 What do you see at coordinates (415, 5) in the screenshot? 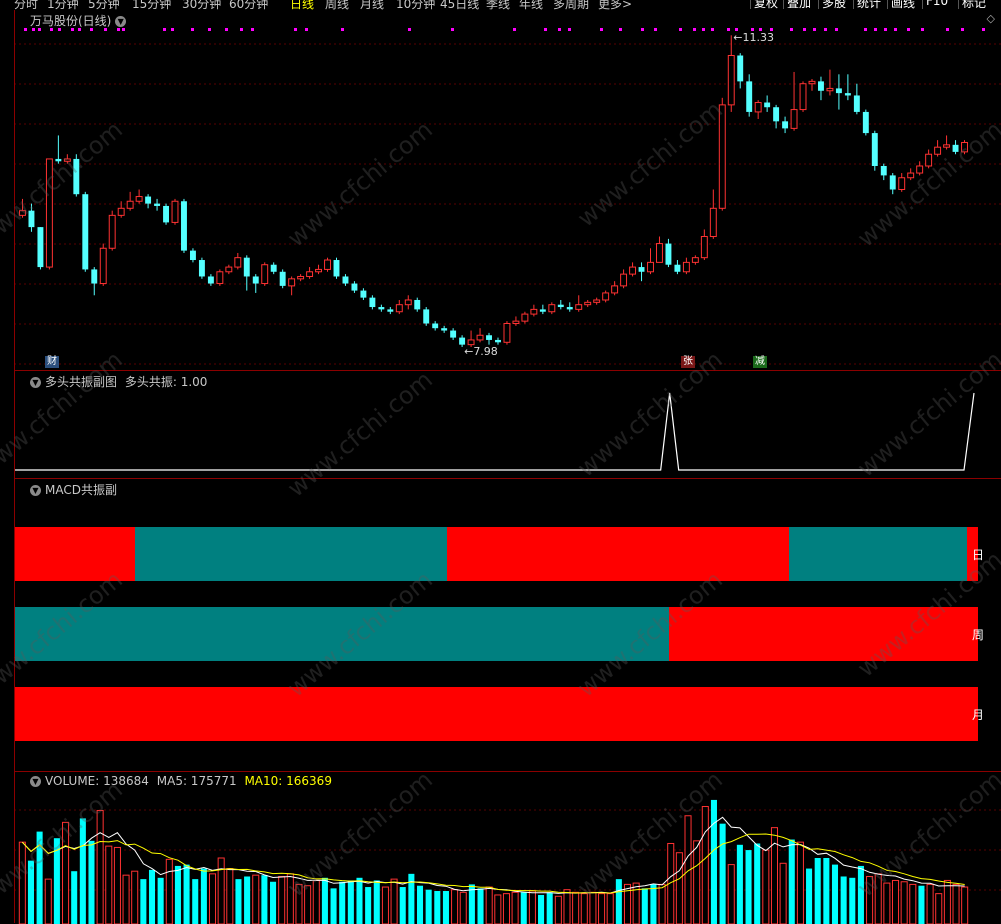
I see `tab-9: 10分钟` at bounding box center [415, 5].